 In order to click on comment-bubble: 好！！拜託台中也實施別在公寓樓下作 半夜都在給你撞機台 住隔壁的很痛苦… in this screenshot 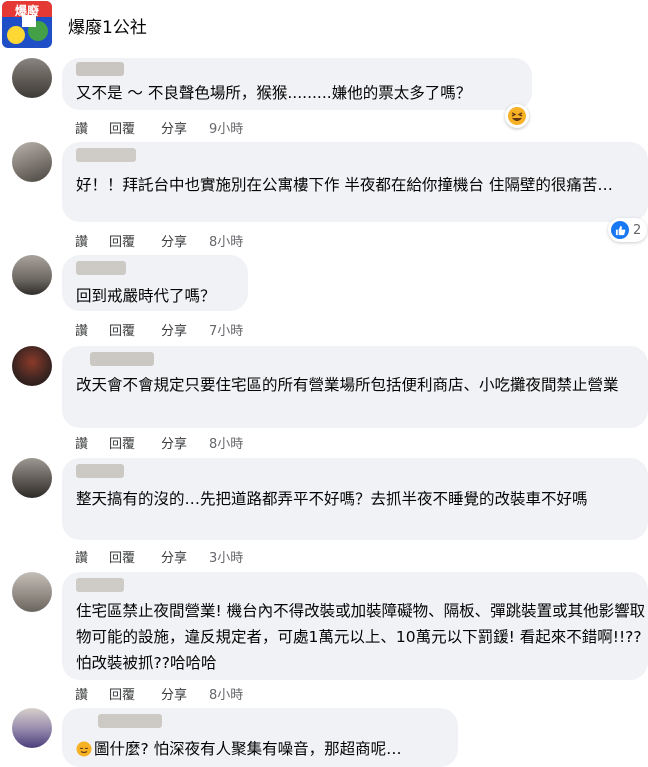, I will do `click(355, 182)`.